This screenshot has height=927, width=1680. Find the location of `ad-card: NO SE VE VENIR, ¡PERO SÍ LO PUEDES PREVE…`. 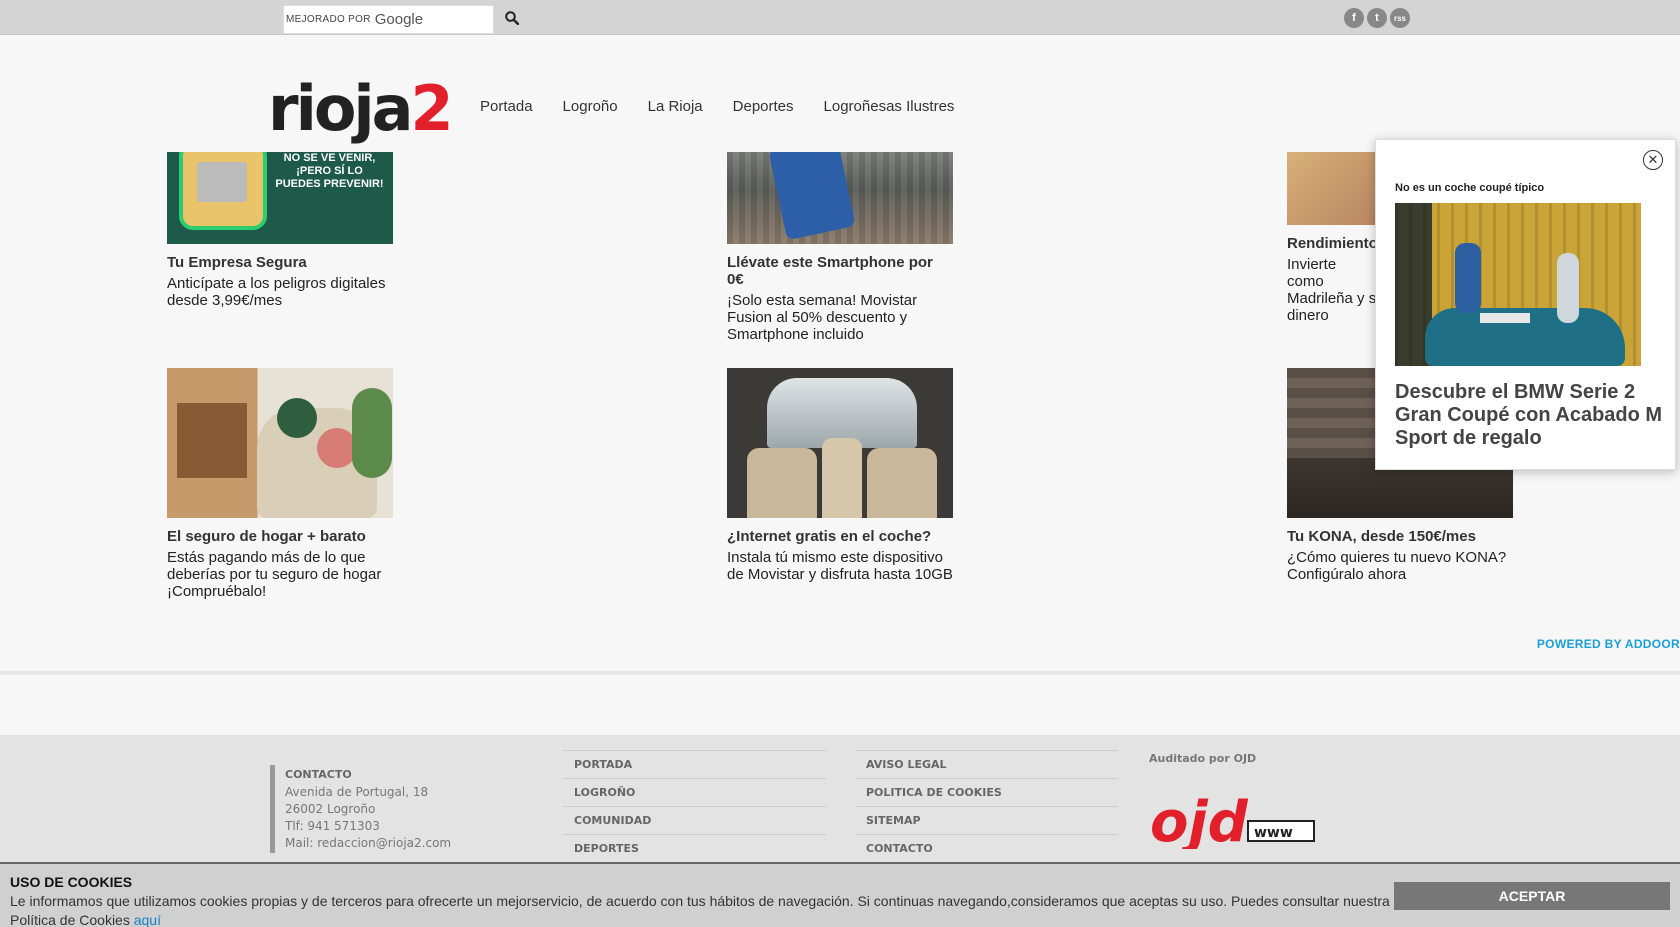

ad-card: NO SE VE VENIR, ¡PERO SÍ LO PUEDES PREVE… is located at coordinates (280, 230).